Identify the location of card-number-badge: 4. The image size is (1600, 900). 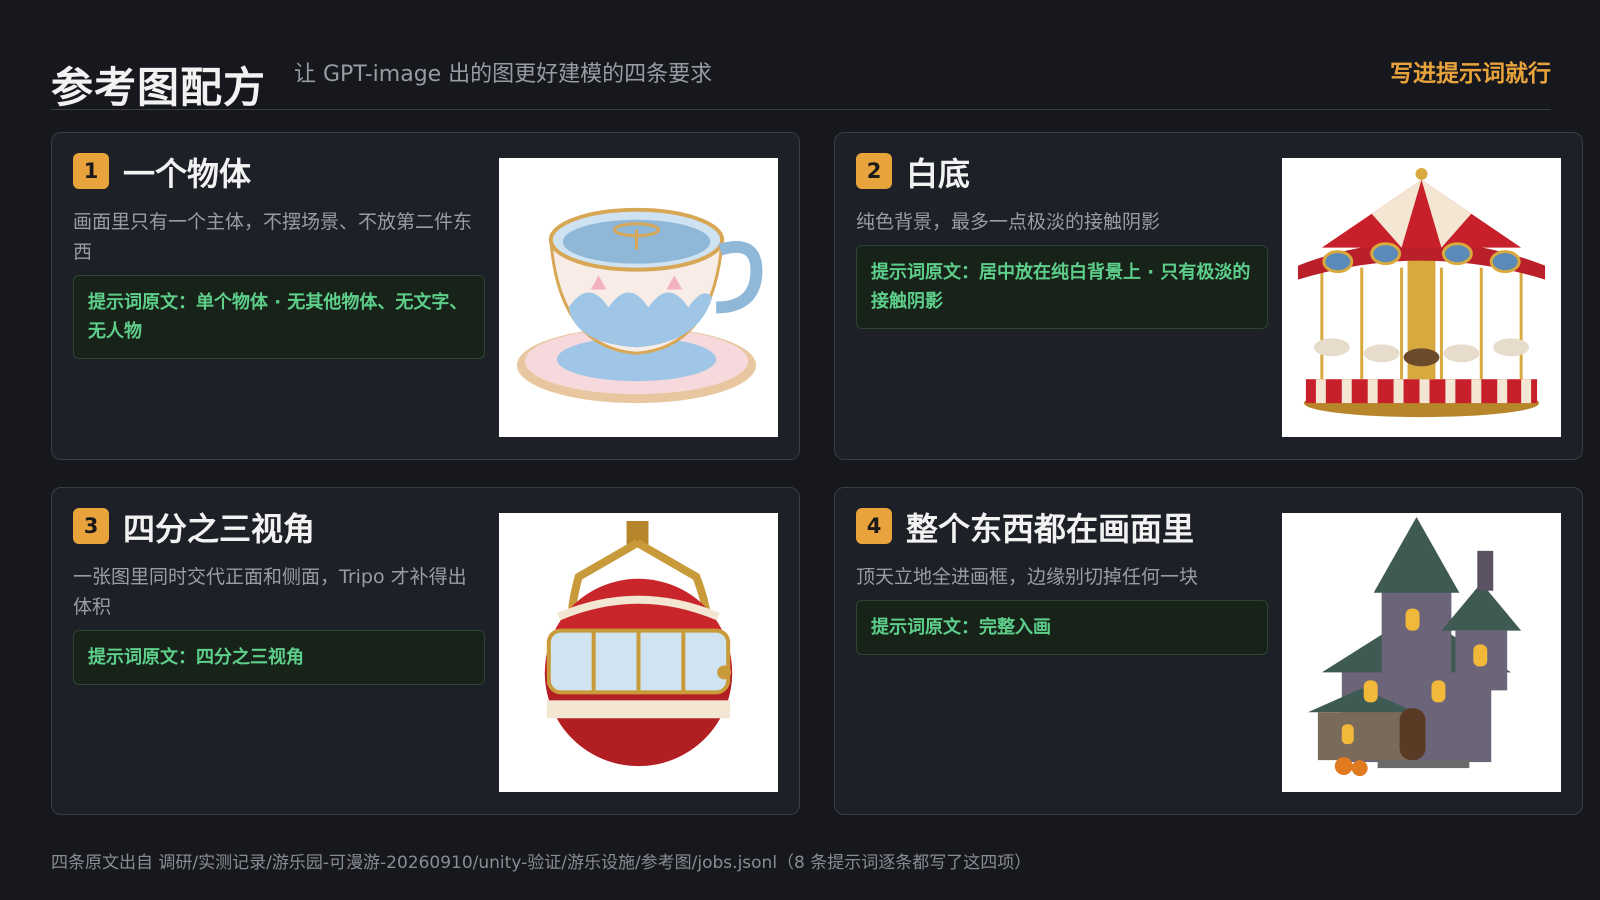
(874, 526).